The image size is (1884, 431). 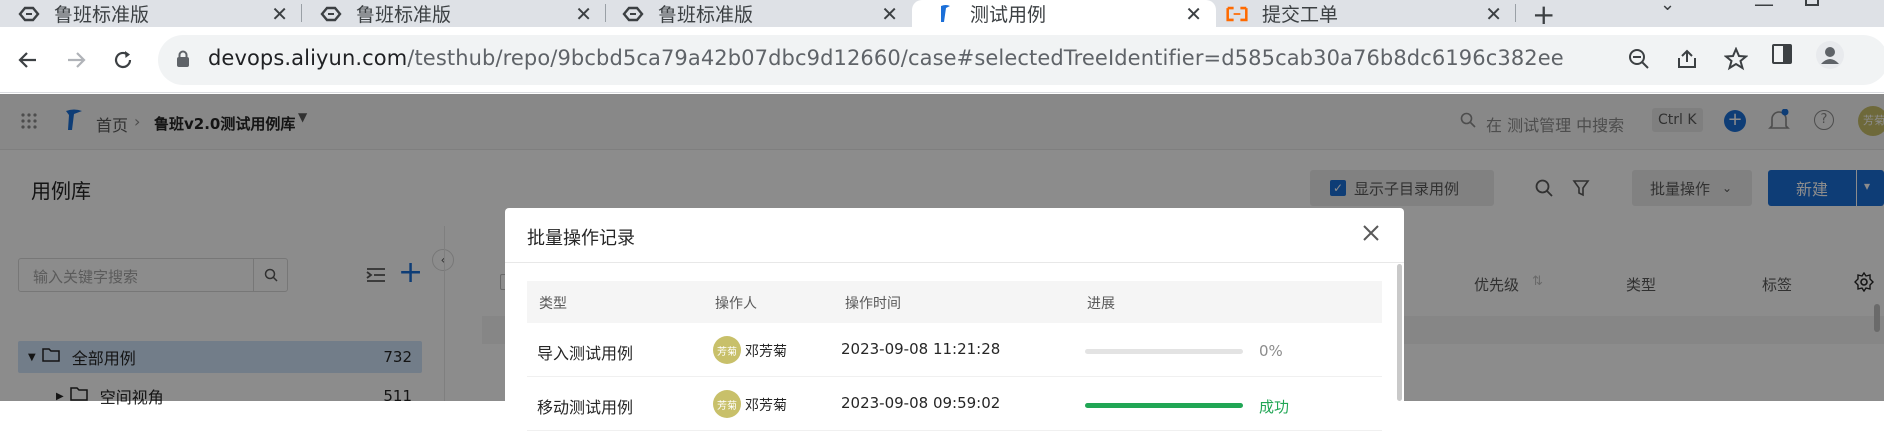 I want to click on record-time: 2023-09-08 11:21:28, so click(x=921, y=349).